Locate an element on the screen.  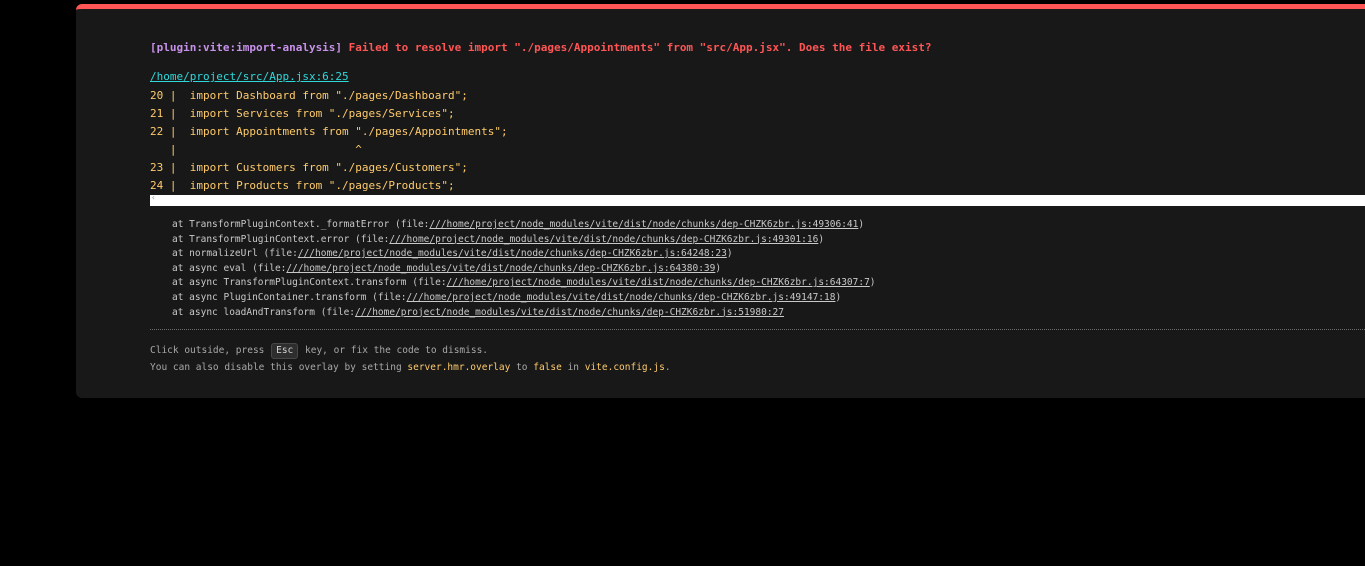
divider is located at coordinates (757, 329).